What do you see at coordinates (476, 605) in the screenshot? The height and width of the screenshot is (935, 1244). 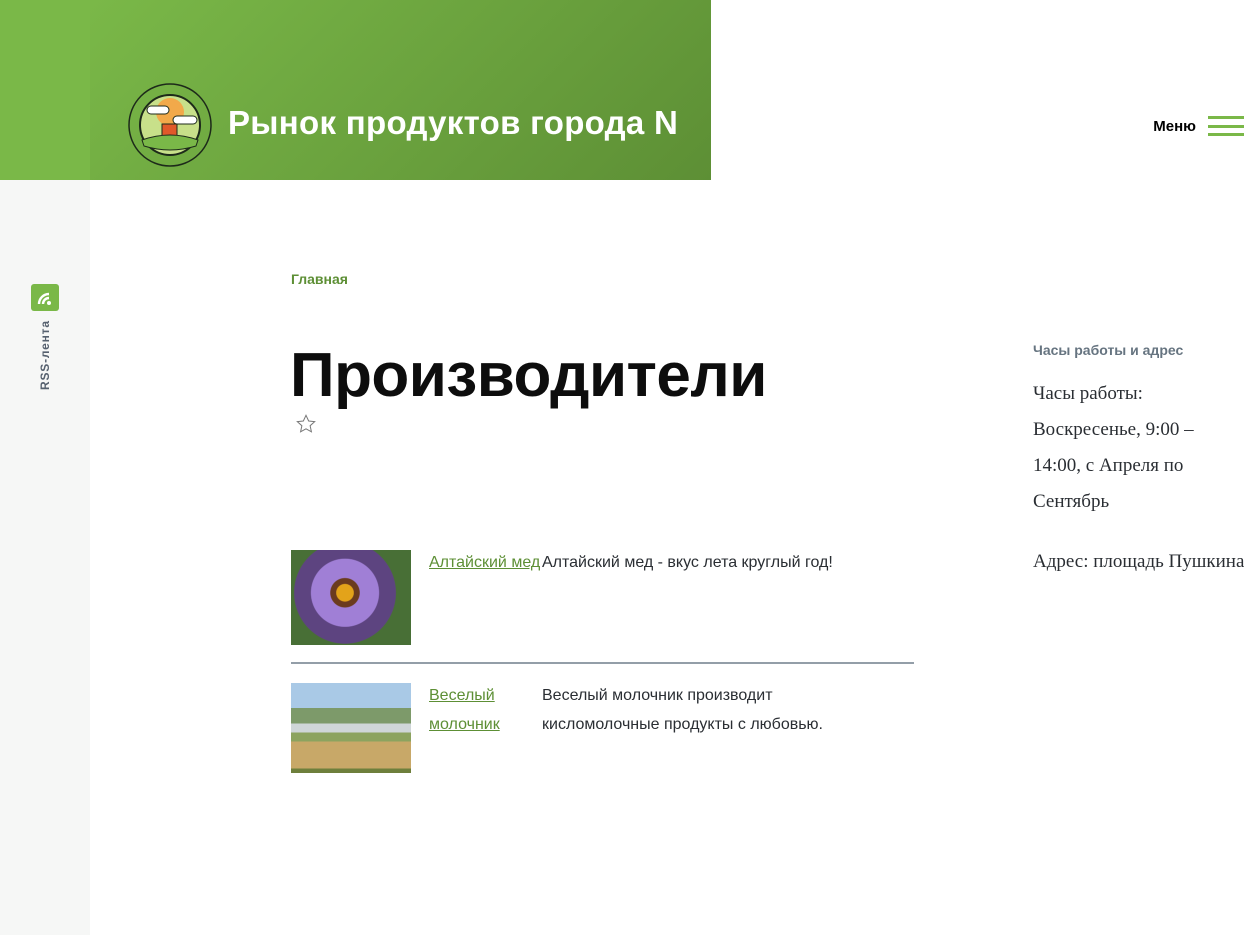 I see `producer-link: Алтайский мед` at bounding box center [476, 605].